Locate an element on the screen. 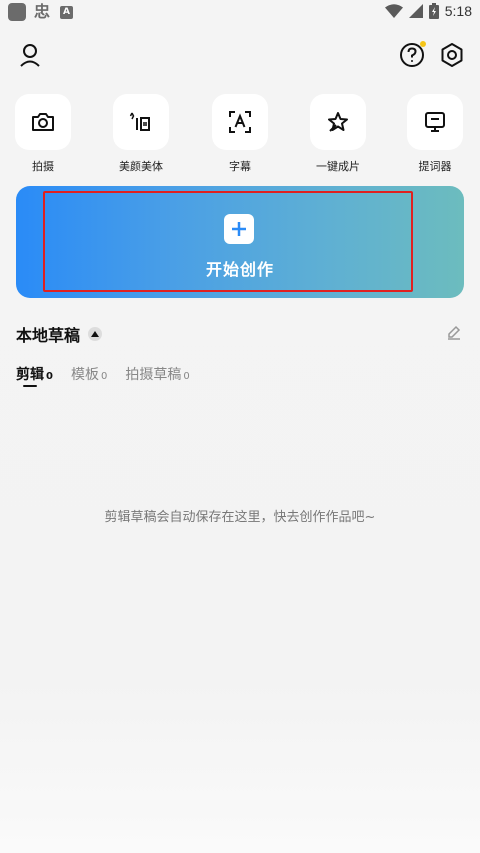  tool-label: 一键成片 is located at coordinates (338, 166).